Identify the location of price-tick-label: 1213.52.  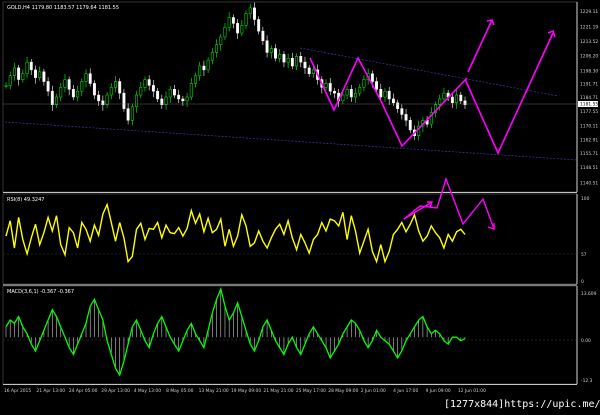
(589, 42).